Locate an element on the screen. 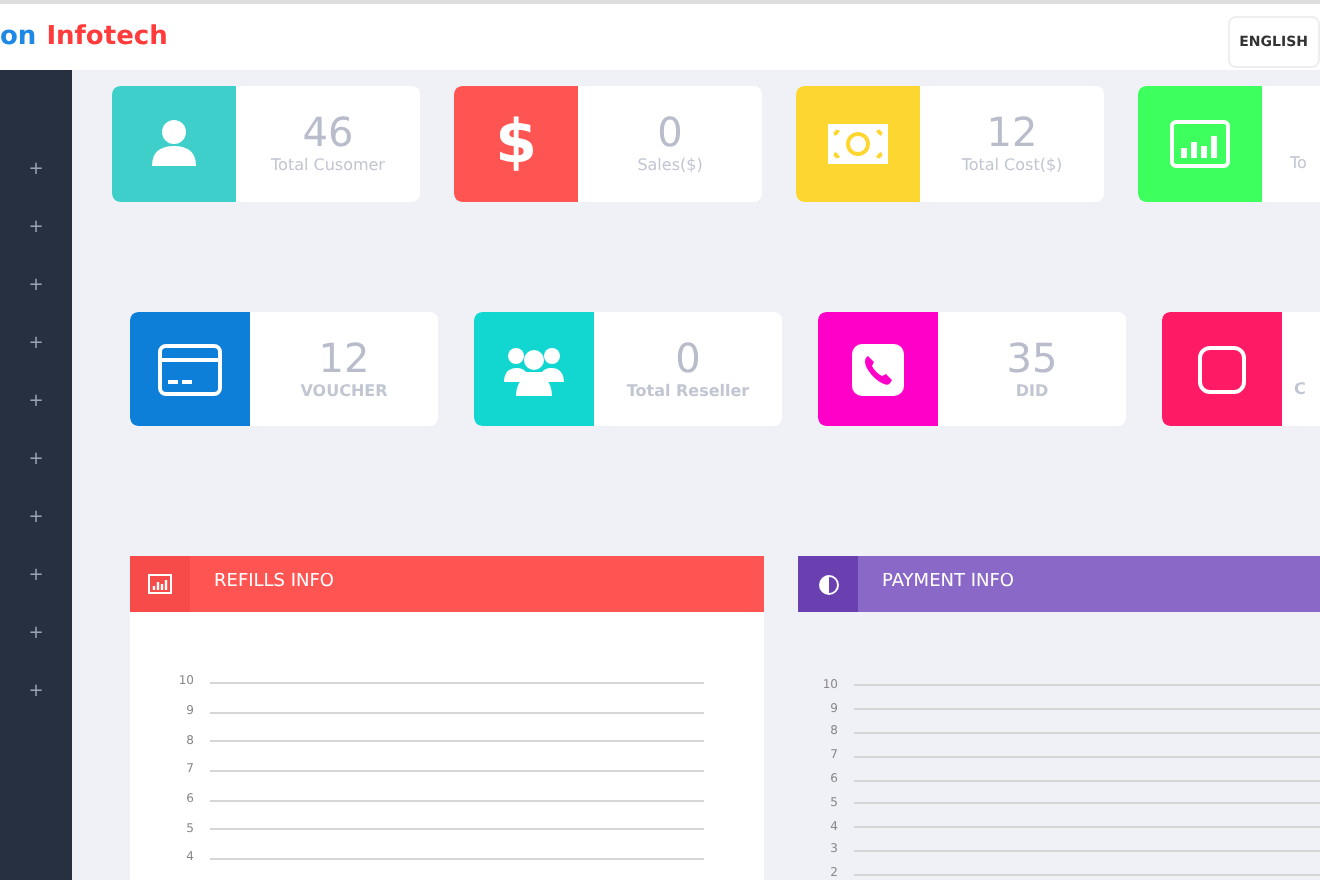 This screenshot has width=1320, height=880. stat-label: Total Cusomer is located at coordinates (328, 166).